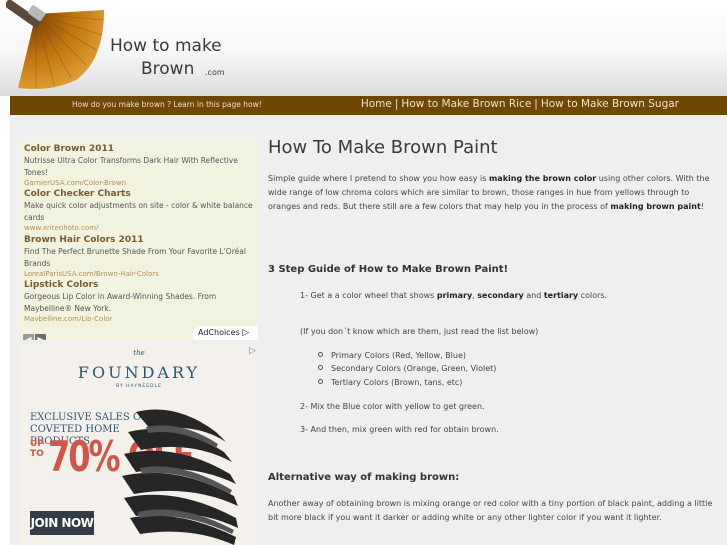 Image resolution: width=727 pixels, height=545 pixels. Describe the element at coordinates (140, 182) in the screenshot. I see `ad-url: GarnierUSA.com/Color-Brown` at that location.